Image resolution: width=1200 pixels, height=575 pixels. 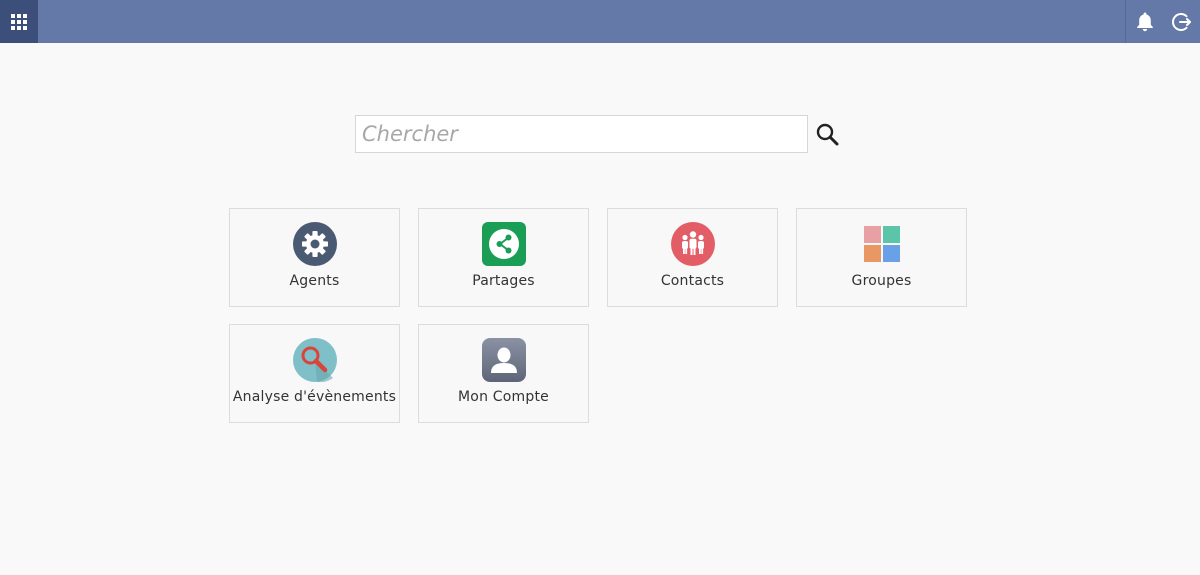 I want to click on app-tile-analyse-evenements: Analyse d'évènements, so click(x=314, y=373).